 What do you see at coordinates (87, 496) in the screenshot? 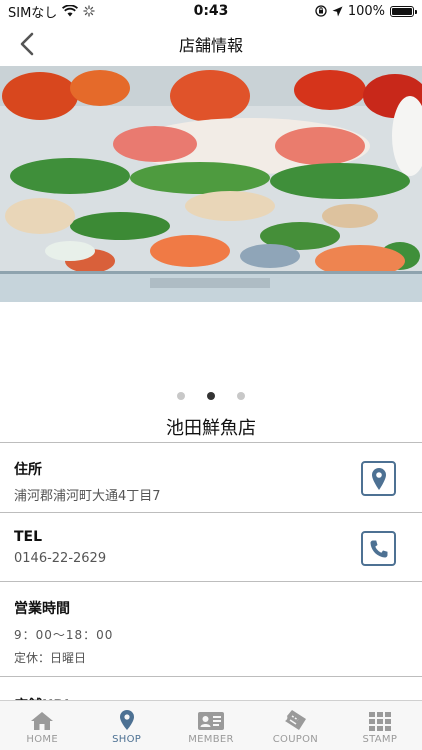
I see `address-value: 浦河郡浦河町大通4丁目7` at bounding box center [87, 496].